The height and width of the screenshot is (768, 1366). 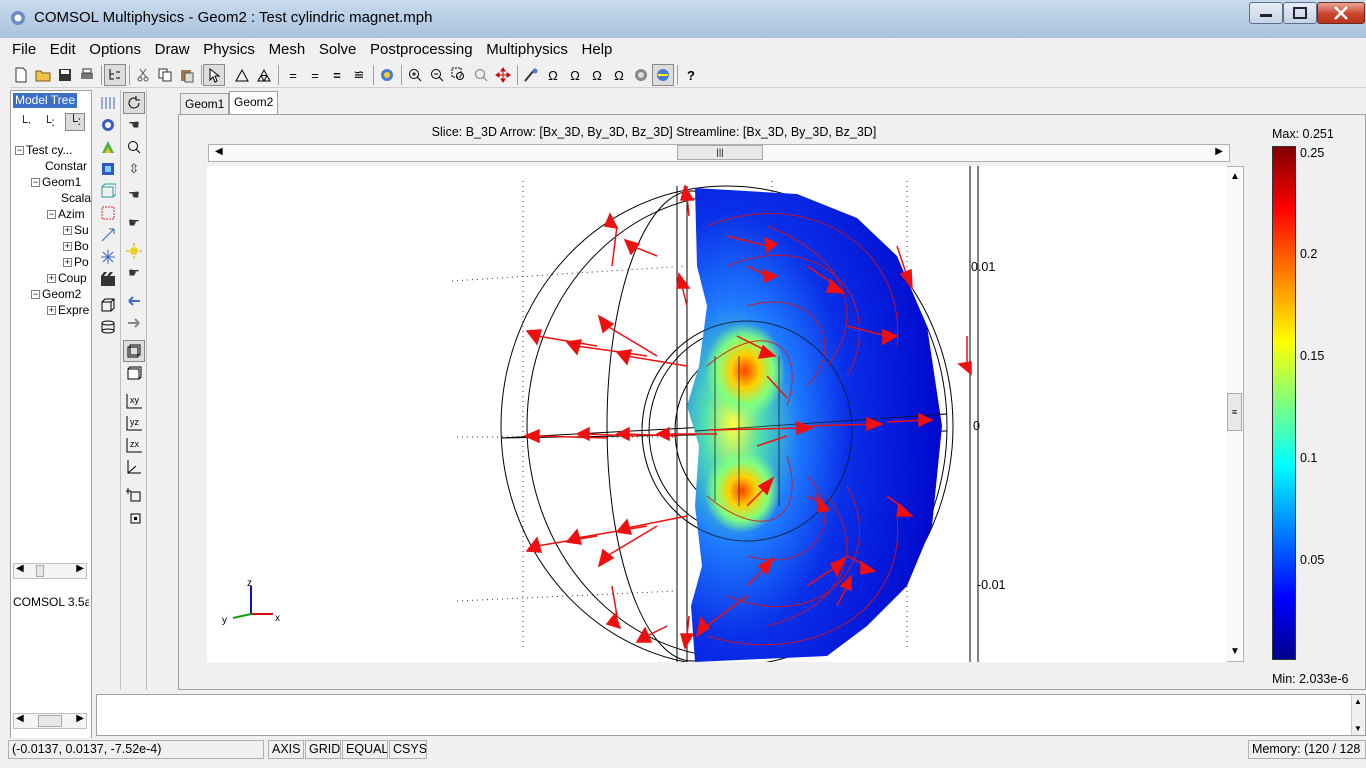 What do you see at coordinates (134, 273) in the screenshot?
I see `headlight-toggle-icon: ☛` at bounding box center [134, 273].